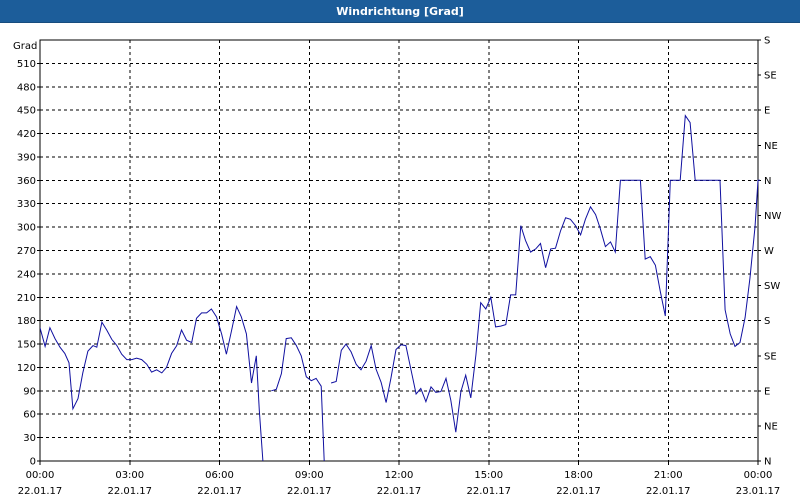 This screenshot has height=500, width=800. I want to click on x-tick-time: 06:00, so click(219, 475).